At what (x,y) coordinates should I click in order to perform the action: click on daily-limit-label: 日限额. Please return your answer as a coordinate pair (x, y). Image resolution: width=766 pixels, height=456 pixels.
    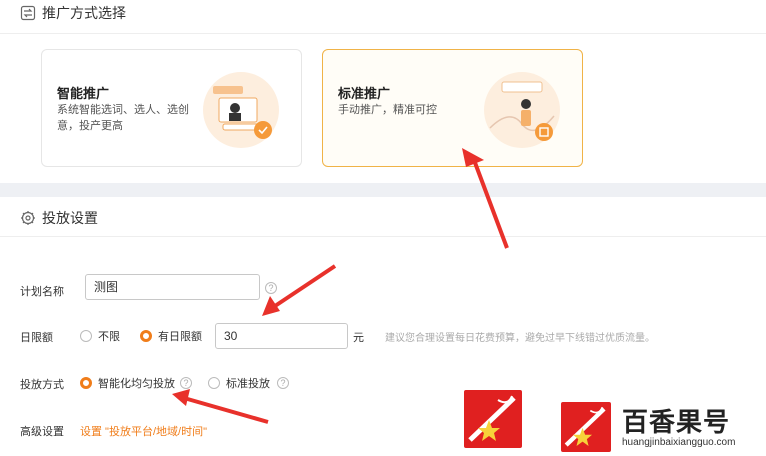
    Looking at the image, I should click on (36, 338).